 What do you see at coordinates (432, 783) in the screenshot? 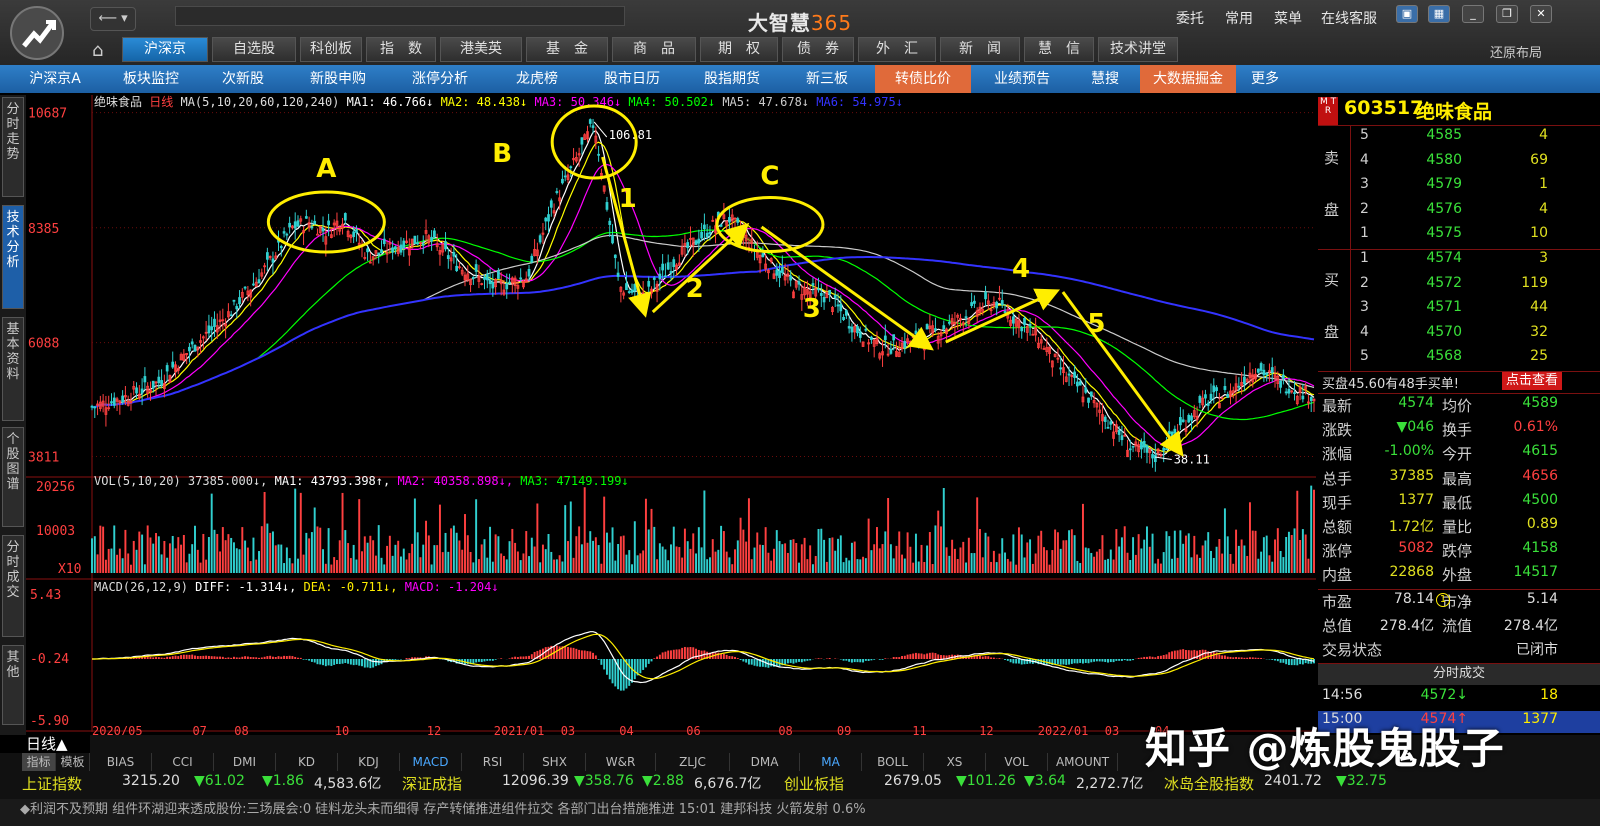
I see `index-name: 深证成指` at bounding box center [432, 783].